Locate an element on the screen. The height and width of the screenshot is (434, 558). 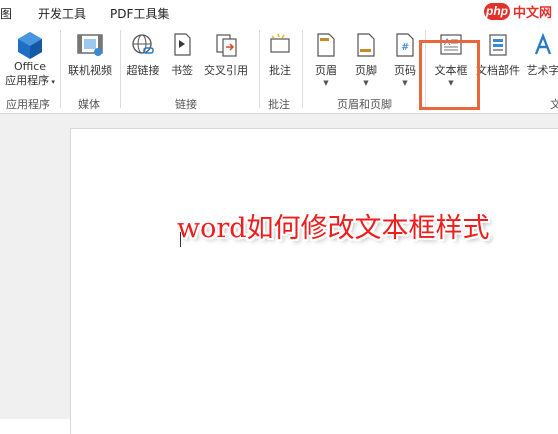
group-label-text-partial: 文 is located at coordinates (554, 104).